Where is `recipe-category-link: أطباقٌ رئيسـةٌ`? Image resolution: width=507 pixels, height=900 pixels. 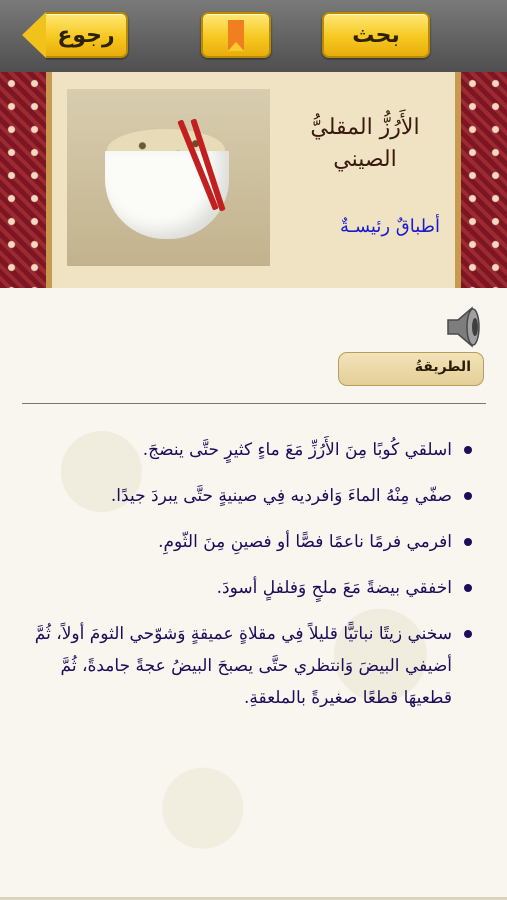 recipe-category-link: أطباقٌ رئيسـةٌ is located at coordinates (370, 226).